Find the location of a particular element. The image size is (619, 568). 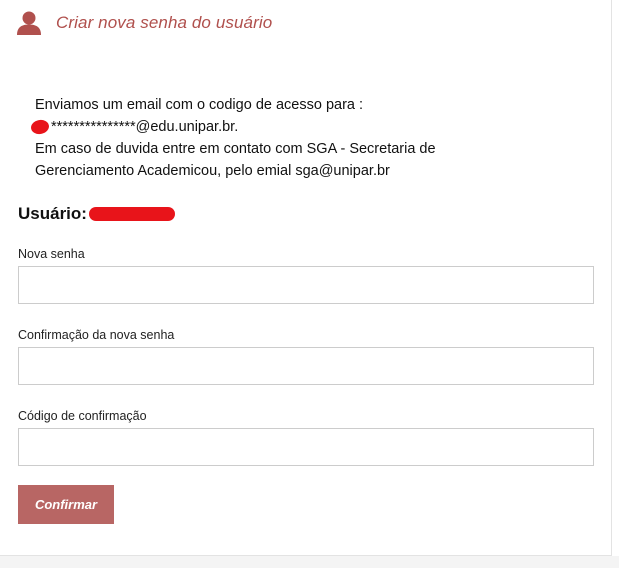

confirmation-code-input is located at coordinates (306, 447).